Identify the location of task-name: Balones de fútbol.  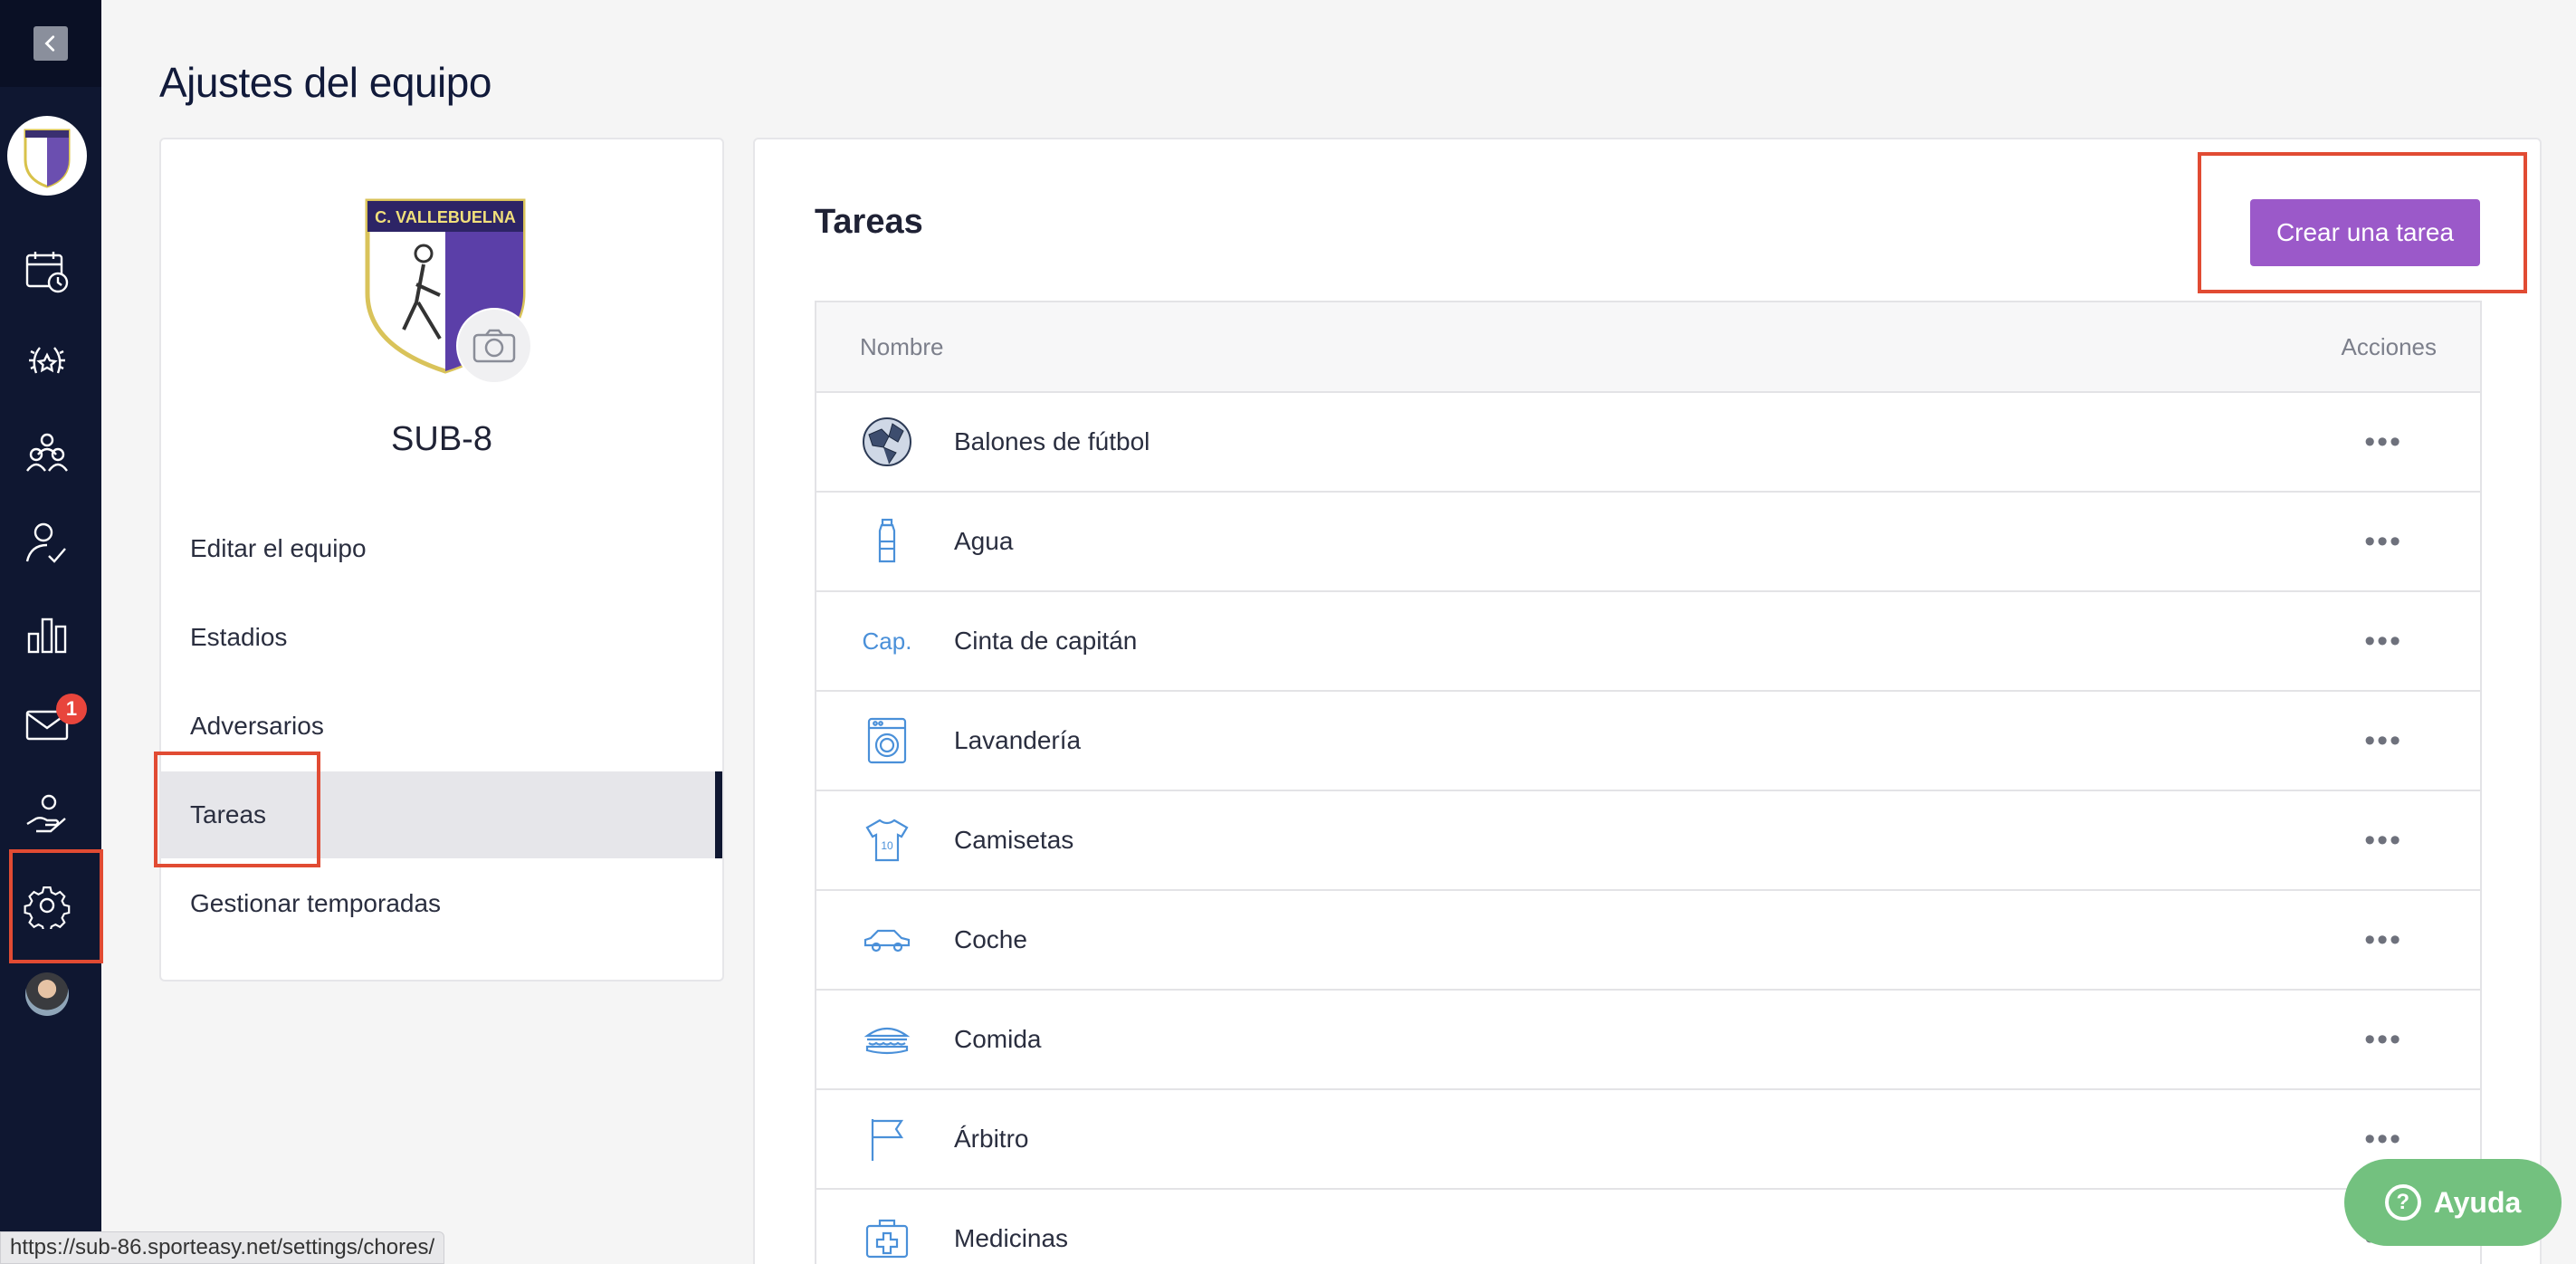
(1052, 441).